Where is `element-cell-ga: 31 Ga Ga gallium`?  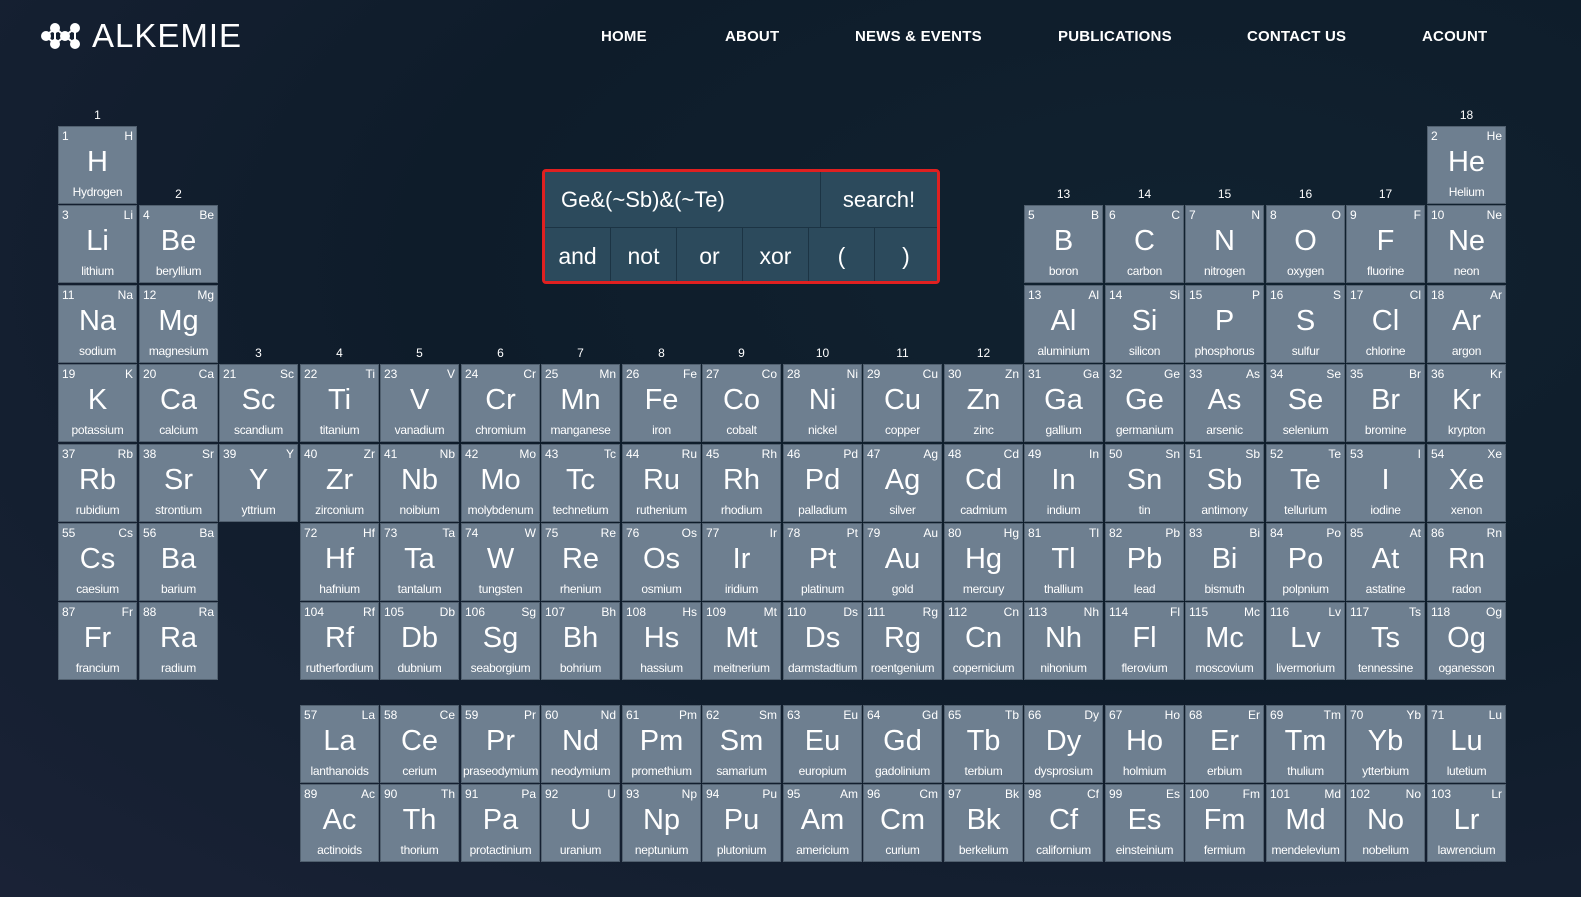 element-cell-ga: 31 Ga Ga gallium is located at coordinates (1063, 403).